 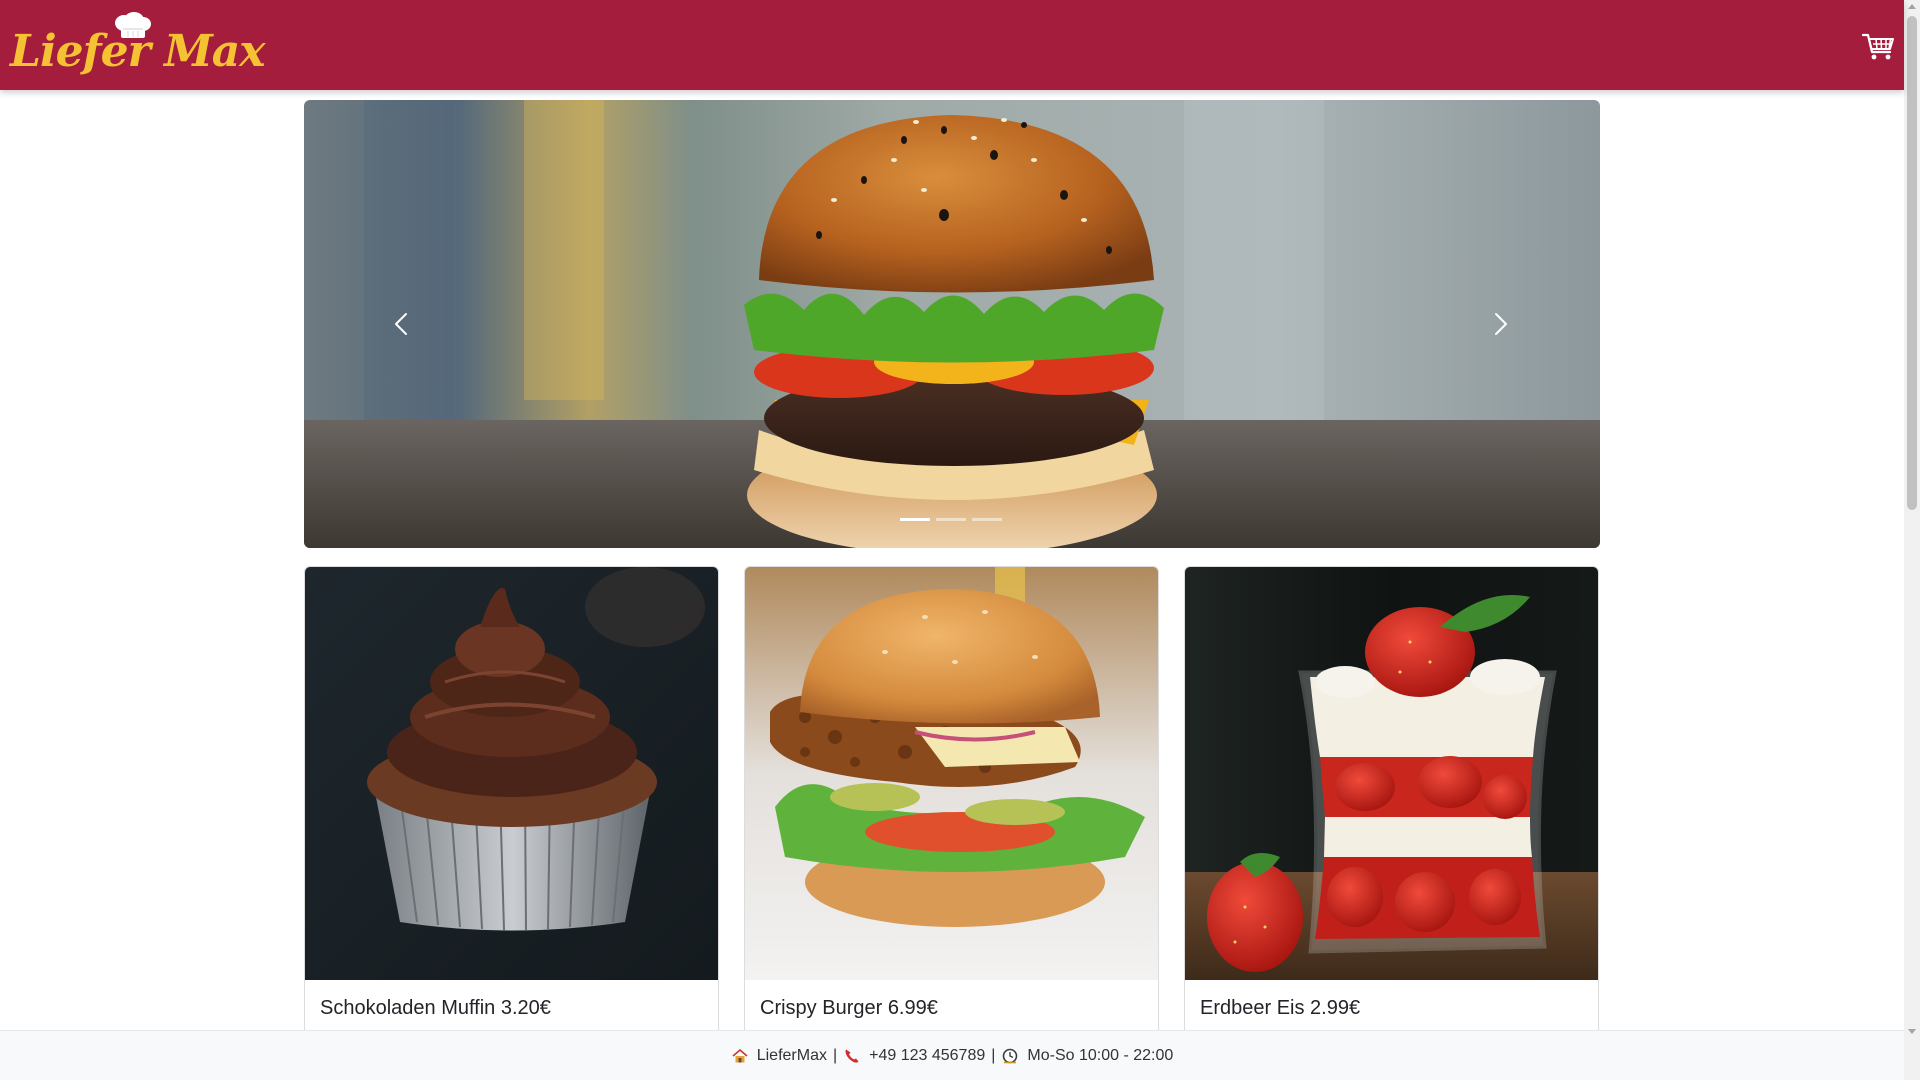 I want to click on home-icon, so click(x=740, y=1055).